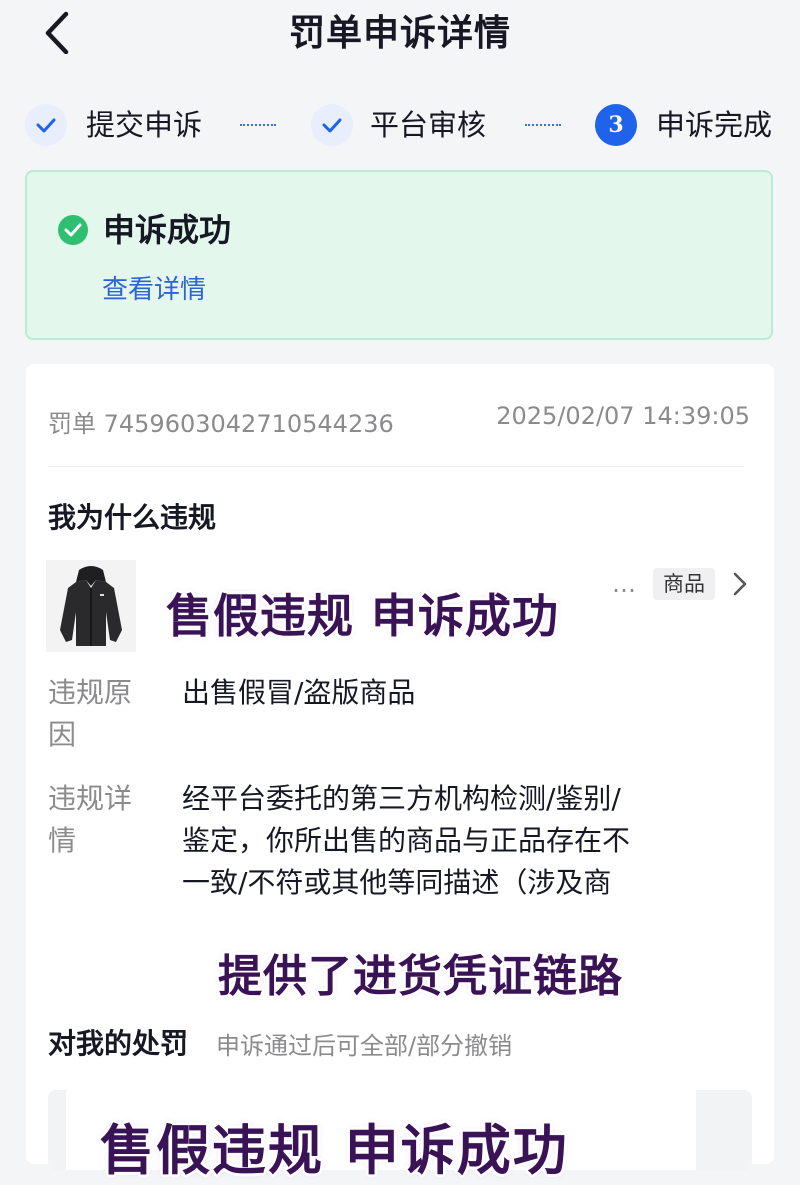 The height and width of the screenshot is (1185, 800). I want to click on step-2-label: 平台审核, so click(428, 125).